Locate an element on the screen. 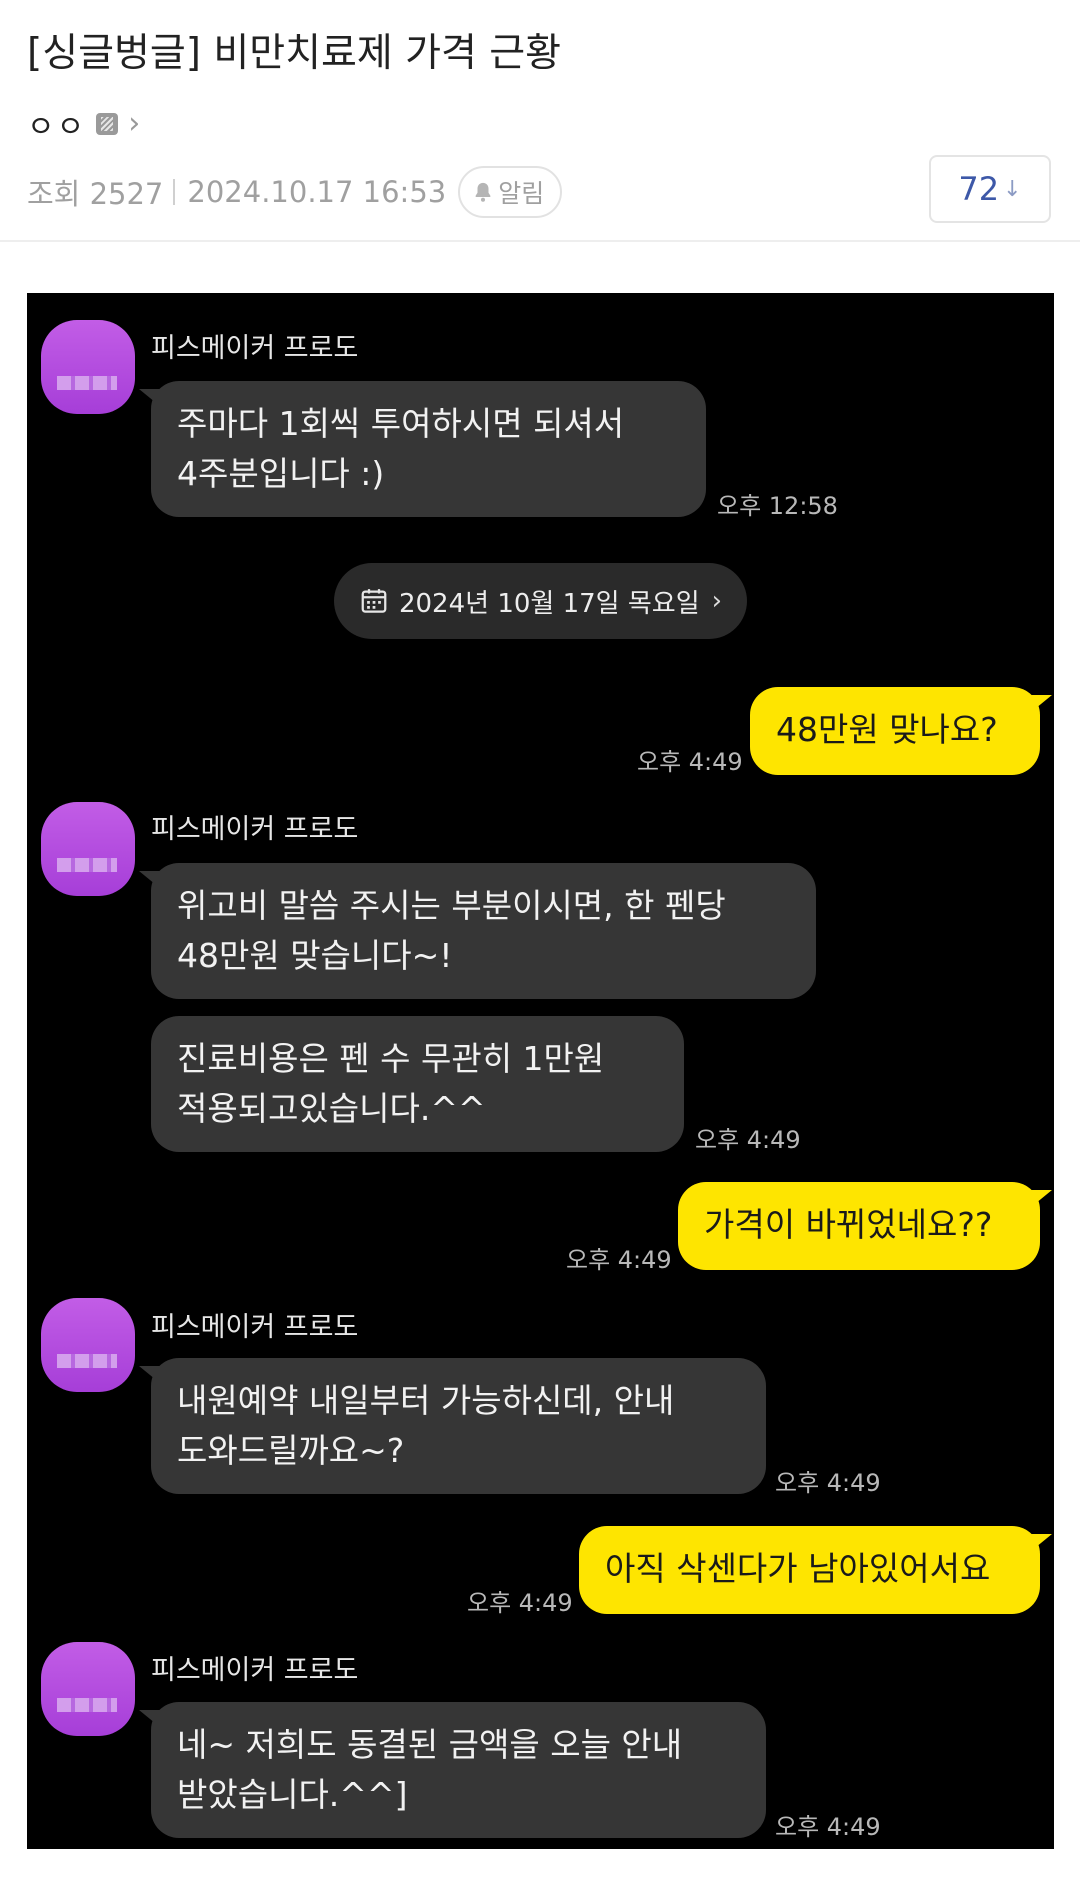  comment-count: 72 is located at coordinates (979, 189).